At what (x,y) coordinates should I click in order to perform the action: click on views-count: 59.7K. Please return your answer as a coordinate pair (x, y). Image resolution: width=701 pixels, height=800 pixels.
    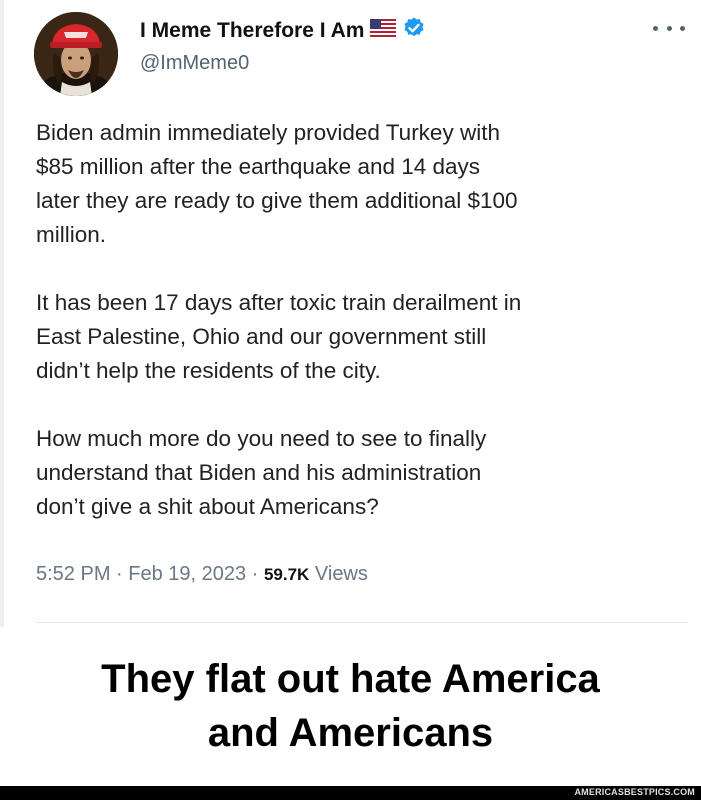
    Looking at the image, I should click on (286, 574).